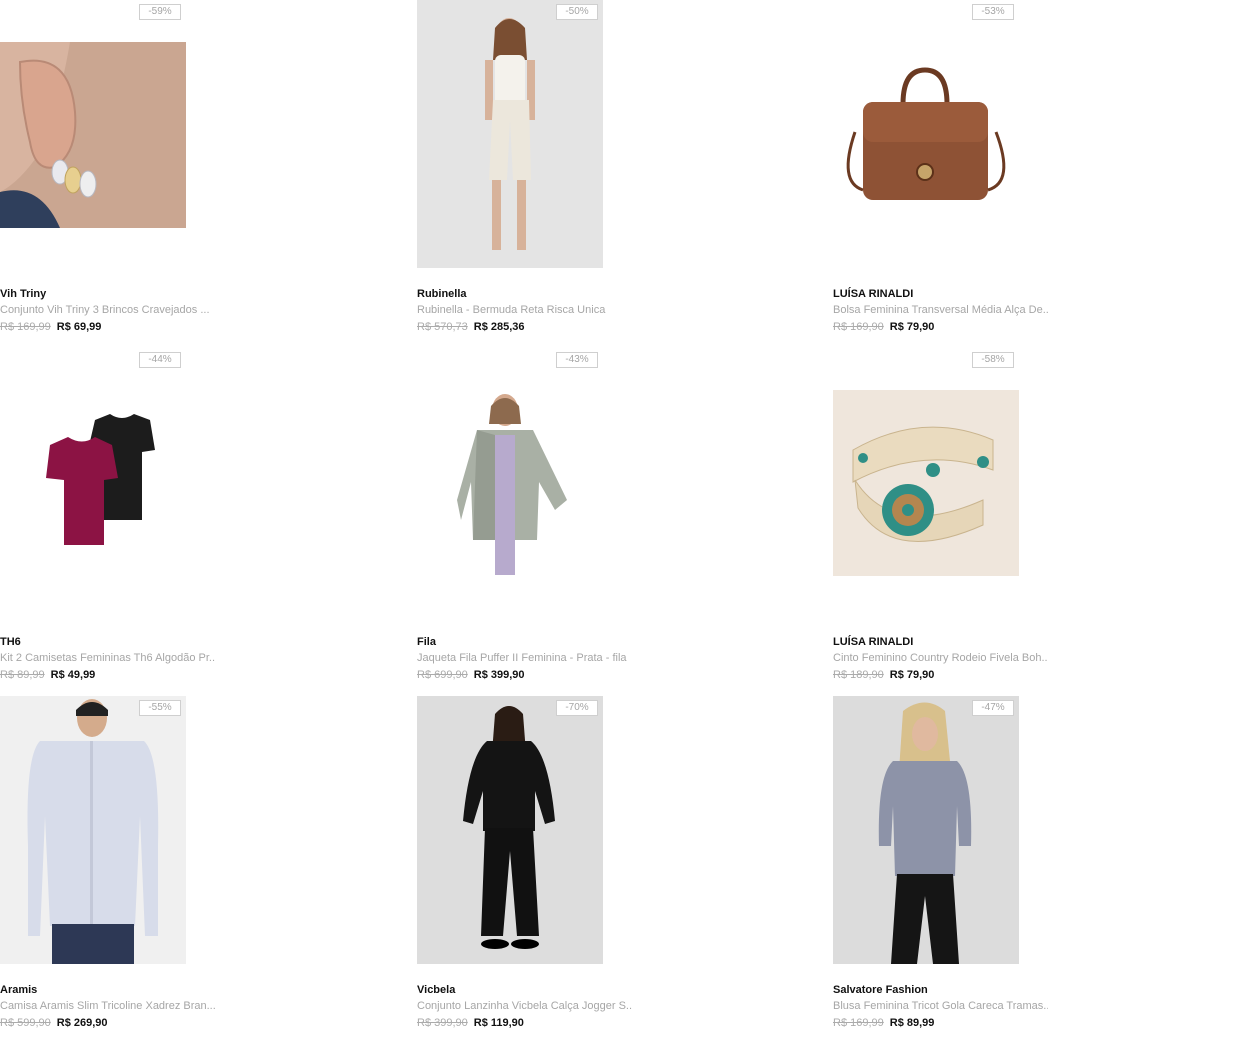 This screenshot has height=1043, width=1250. What do you see at coordinates (160, 12) in the screenshot?
I see `discount-badge: -59%` at bounding box center [160, 12].